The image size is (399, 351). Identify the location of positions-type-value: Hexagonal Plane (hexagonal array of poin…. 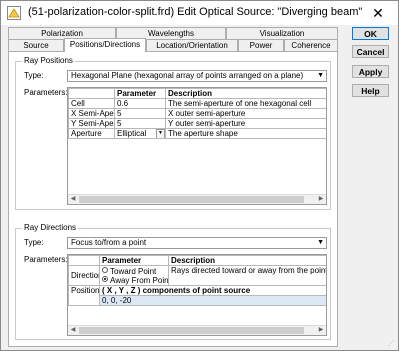
(187, 75).